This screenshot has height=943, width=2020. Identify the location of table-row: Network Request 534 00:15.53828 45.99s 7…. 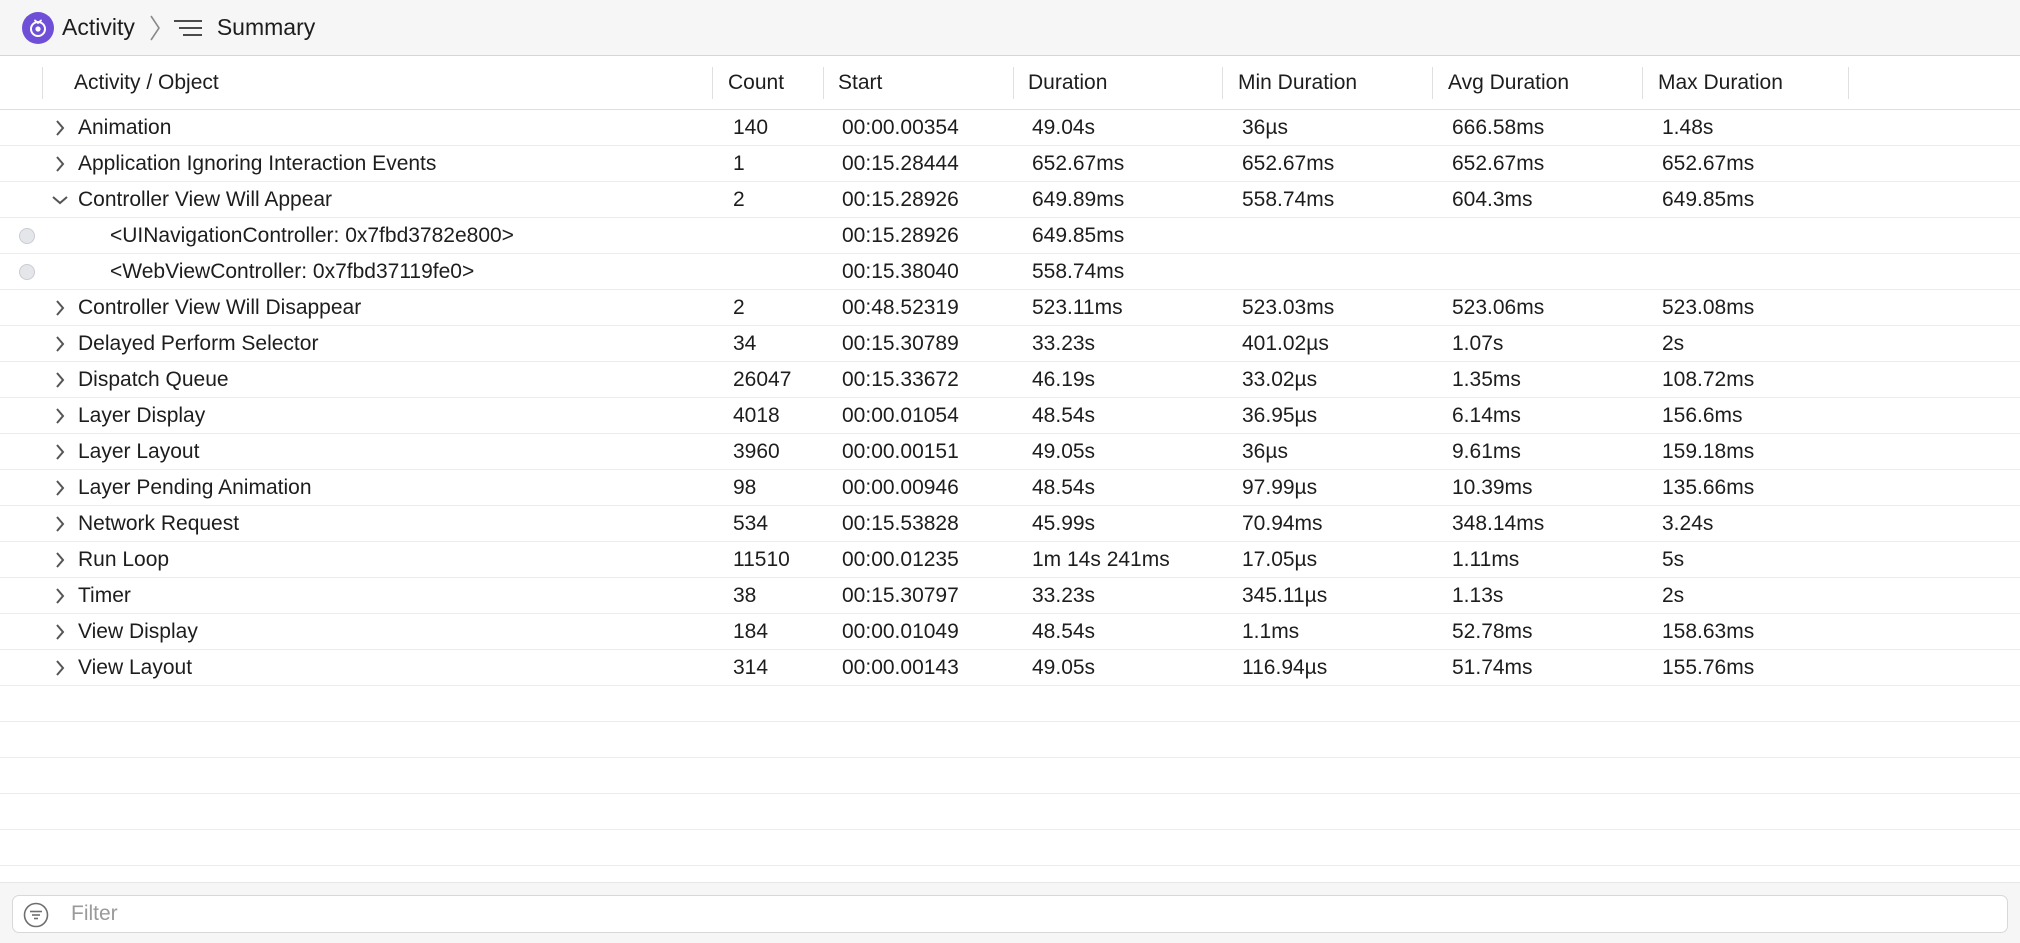
(1010, 524).